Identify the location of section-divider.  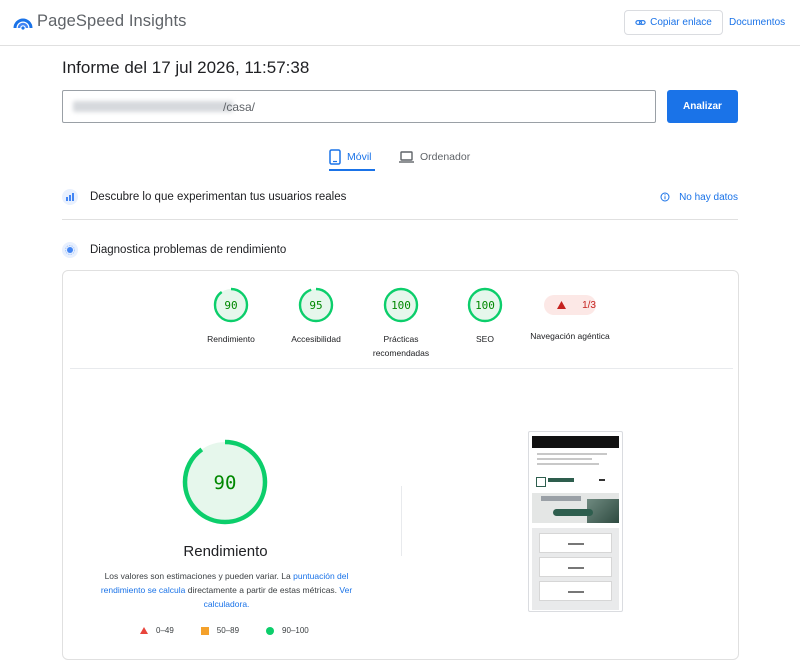
(400, 219).